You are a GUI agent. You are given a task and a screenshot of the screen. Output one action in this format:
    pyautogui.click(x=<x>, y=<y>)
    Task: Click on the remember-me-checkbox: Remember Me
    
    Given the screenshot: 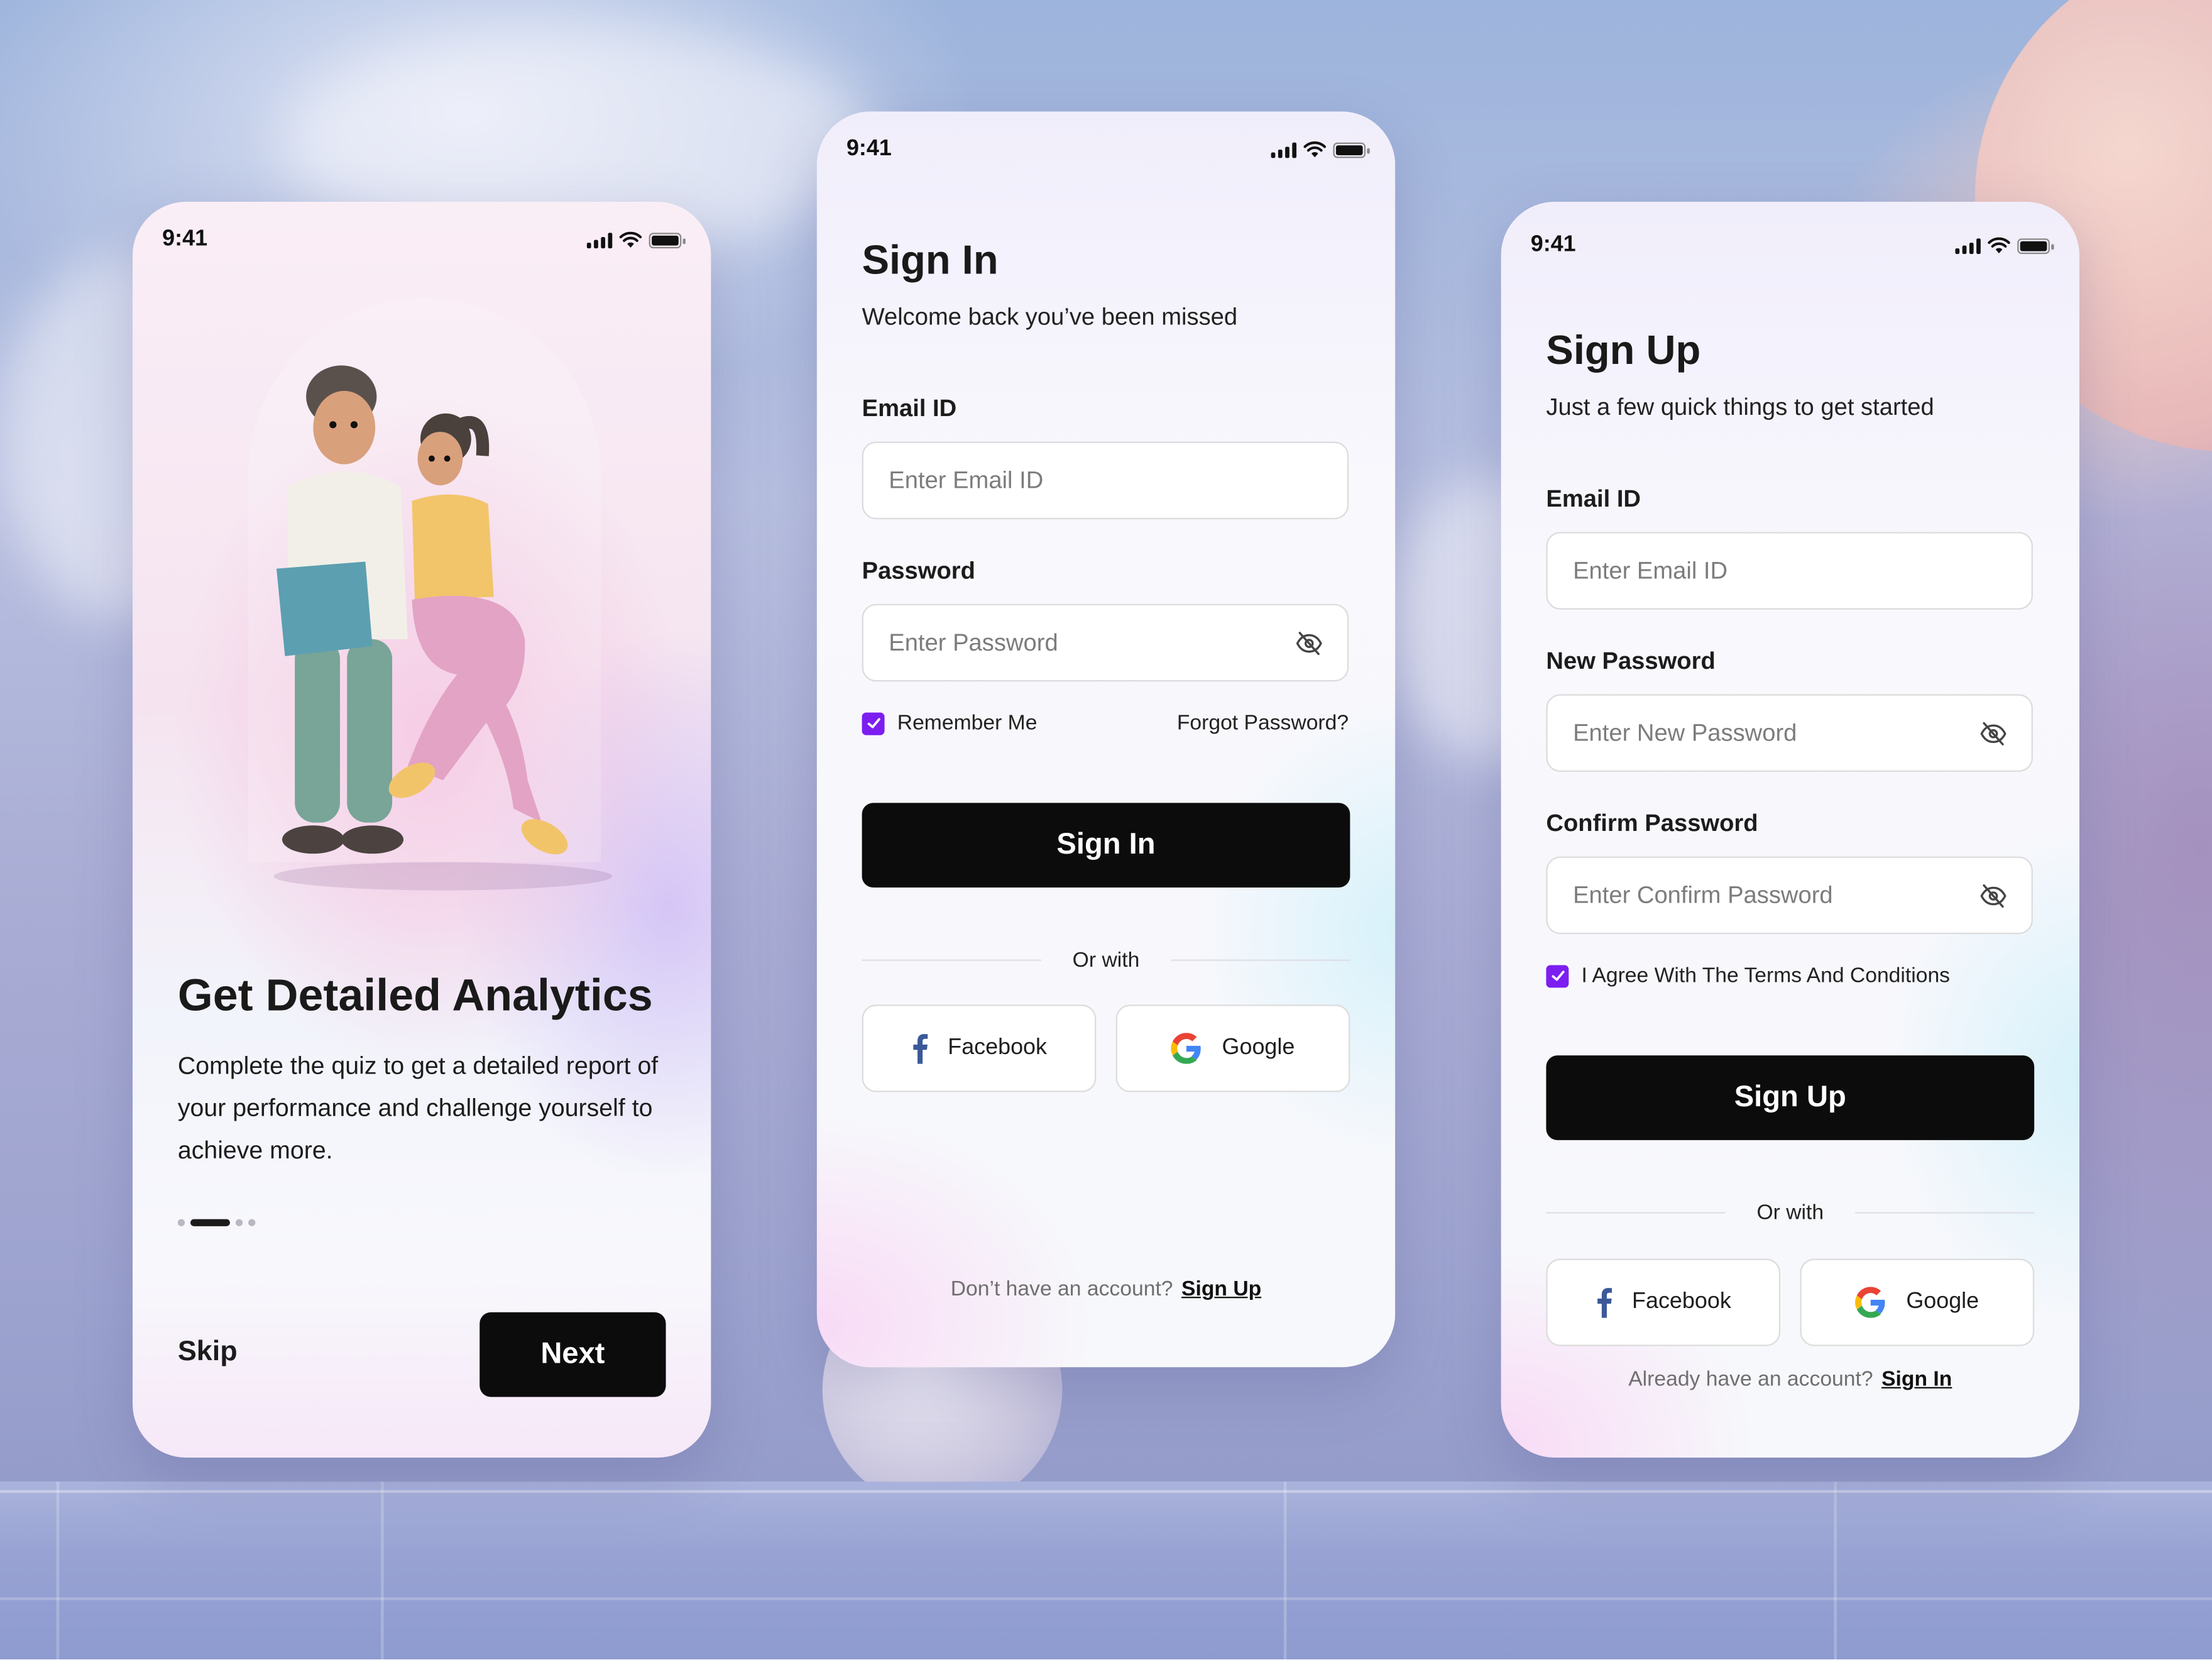 What is the action you would take?
    pyautogui.click(x=950, y=723)
    